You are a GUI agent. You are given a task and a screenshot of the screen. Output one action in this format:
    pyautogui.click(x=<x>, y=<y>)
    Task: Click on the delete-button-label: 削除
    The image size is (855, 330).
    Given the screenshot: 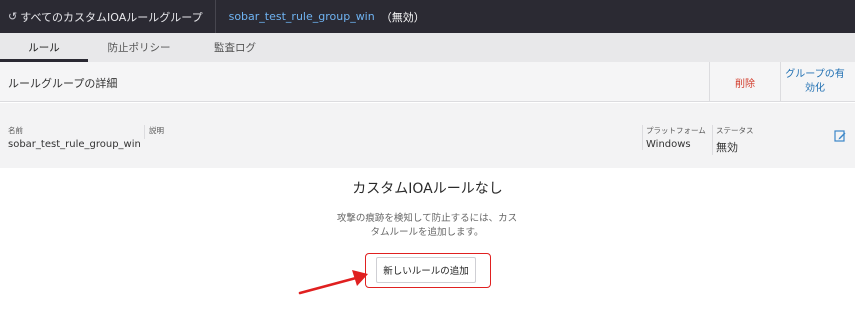 What is the action you would take?
    pyautogui.click(x=745, y=84)
    